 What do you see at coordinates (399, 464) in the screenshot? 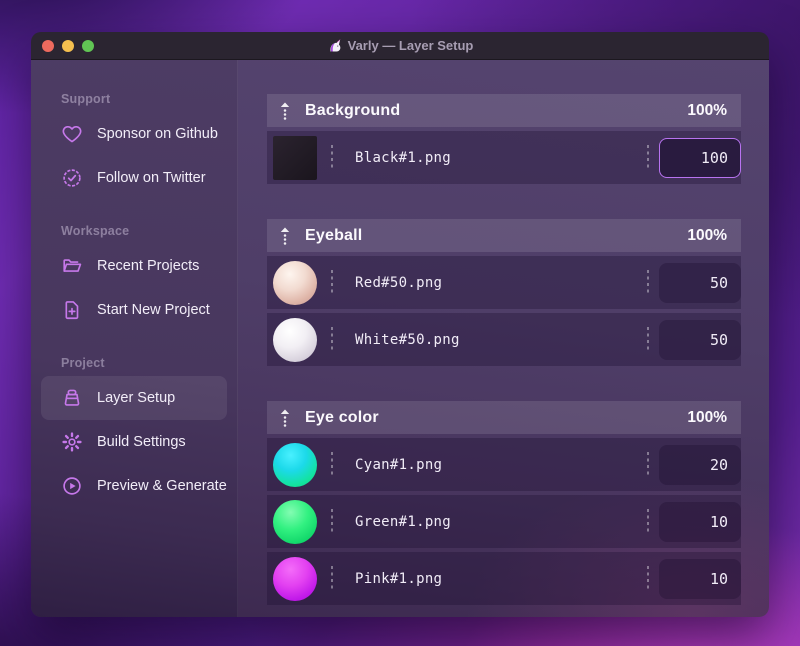
I see `layer-filename: Cyan#1.png` at bounding box center [399, 464].